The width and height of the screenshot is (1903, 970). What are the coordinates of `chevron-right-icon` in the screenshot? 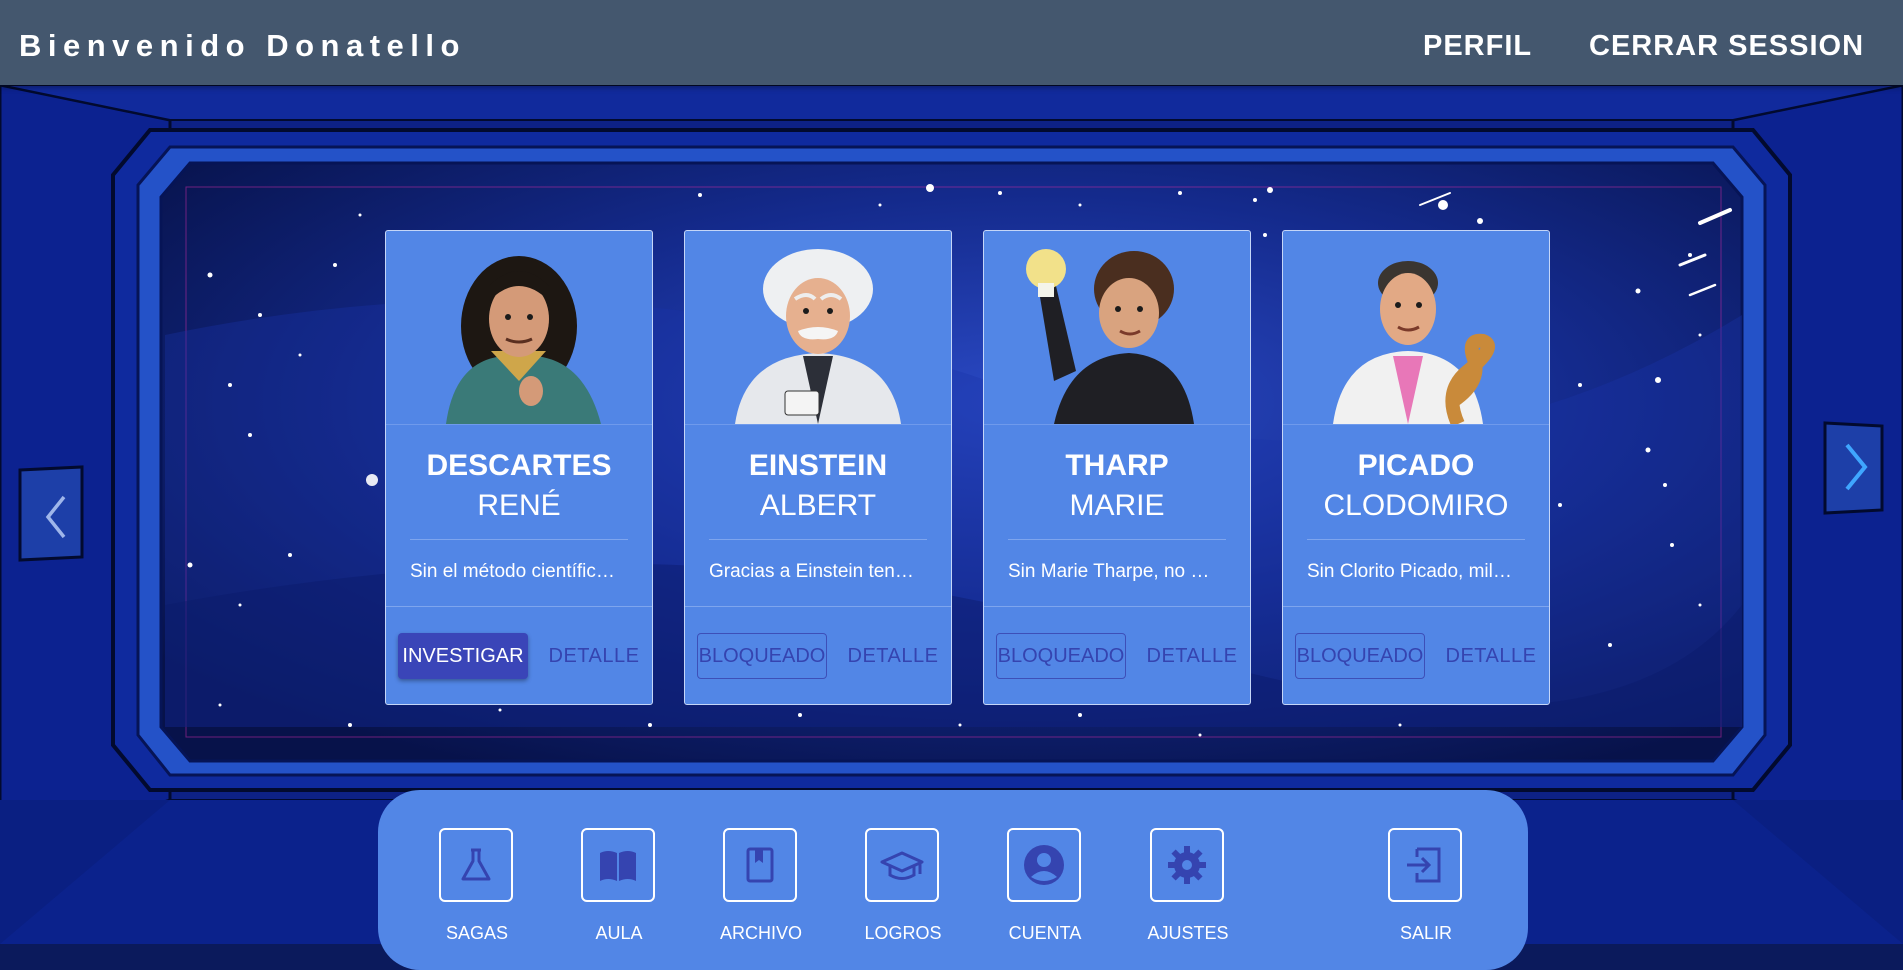 It's located at (1856, 467).